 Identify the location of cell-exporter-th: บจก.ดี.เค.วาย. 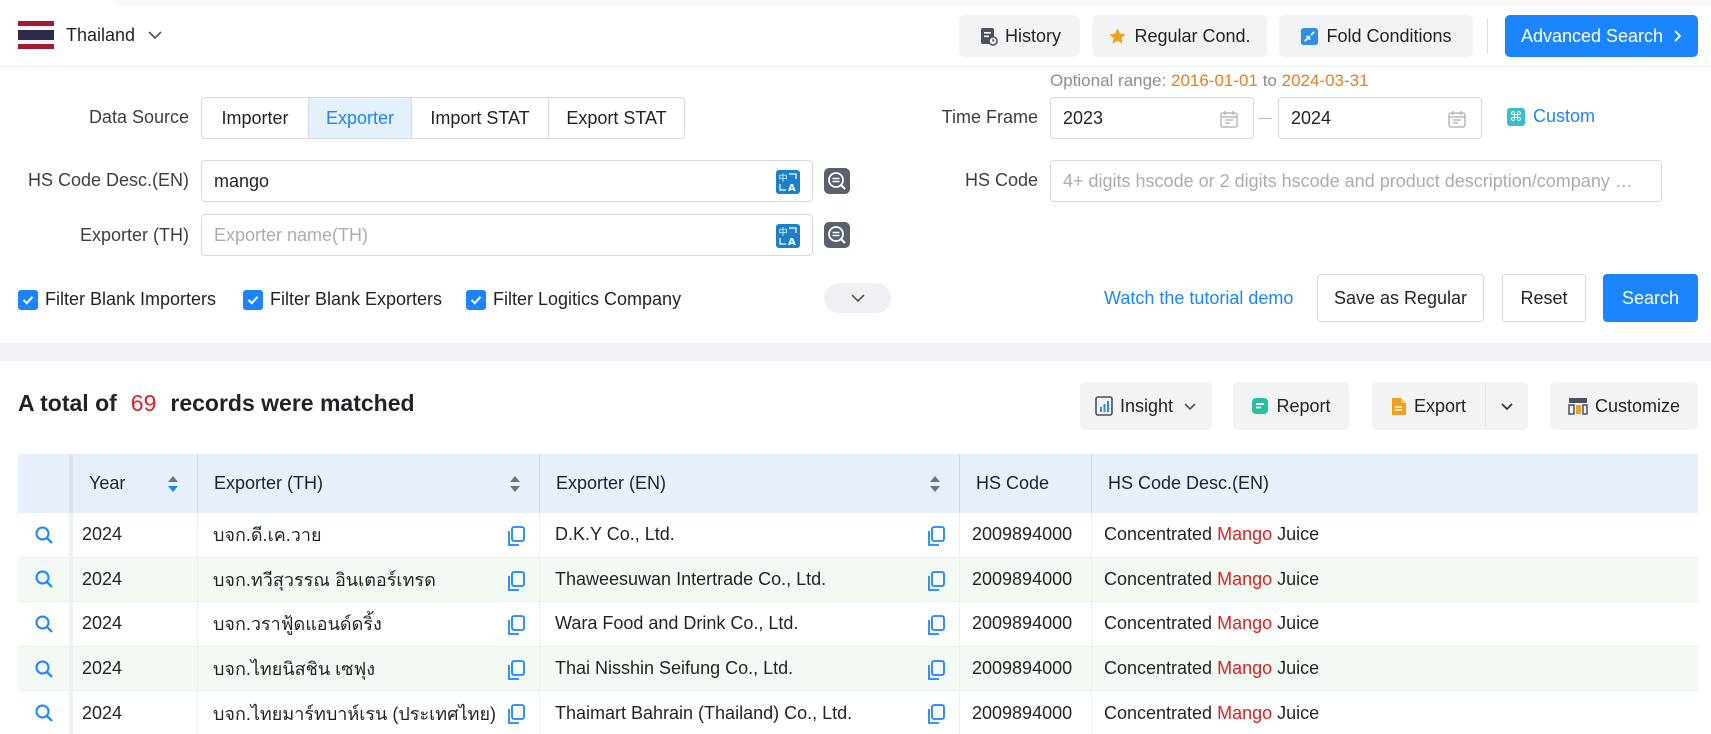
(369, 535).